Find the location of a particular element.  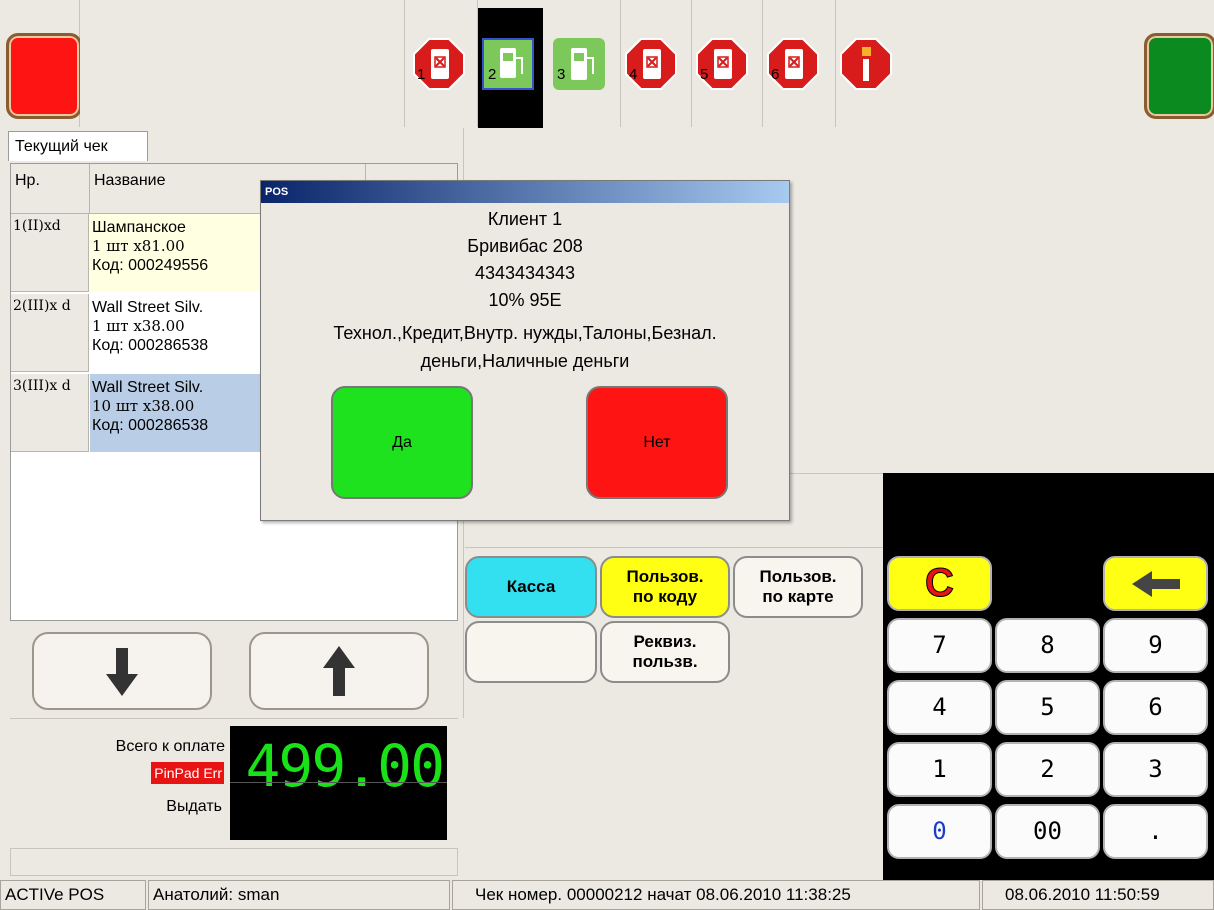

row-number: 2(III)x d is located at coordinates (50, 333).